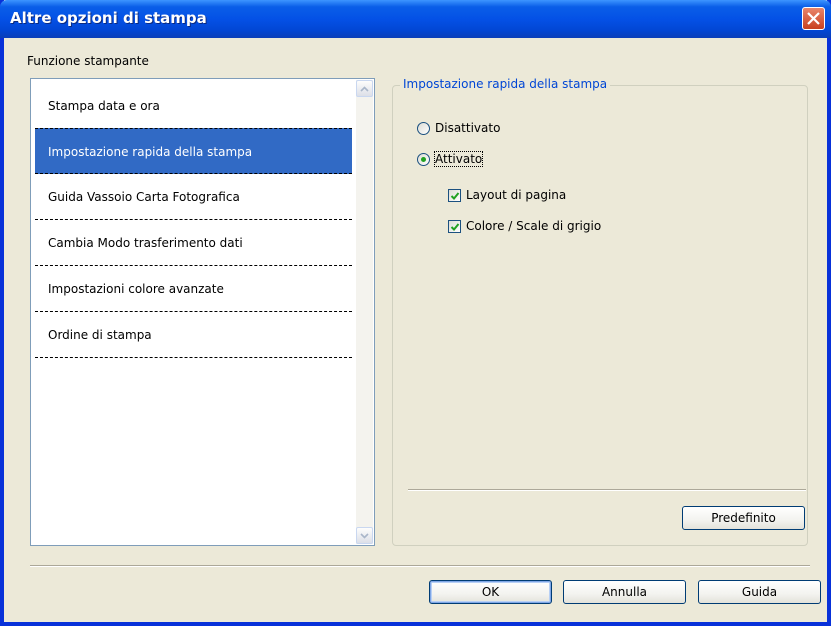 This screenshot has width=831, height=626. I want to click on scroll-up-button, so click(364, 88).